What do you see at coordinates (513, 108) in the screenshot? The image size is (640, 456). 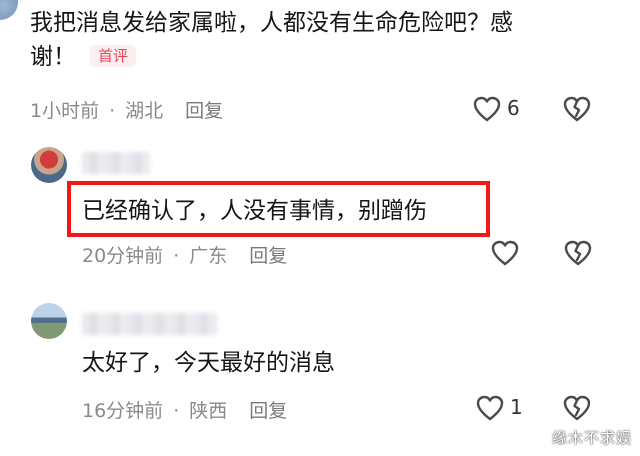 I see `like-count: 6` at bounding box center [513, 108].